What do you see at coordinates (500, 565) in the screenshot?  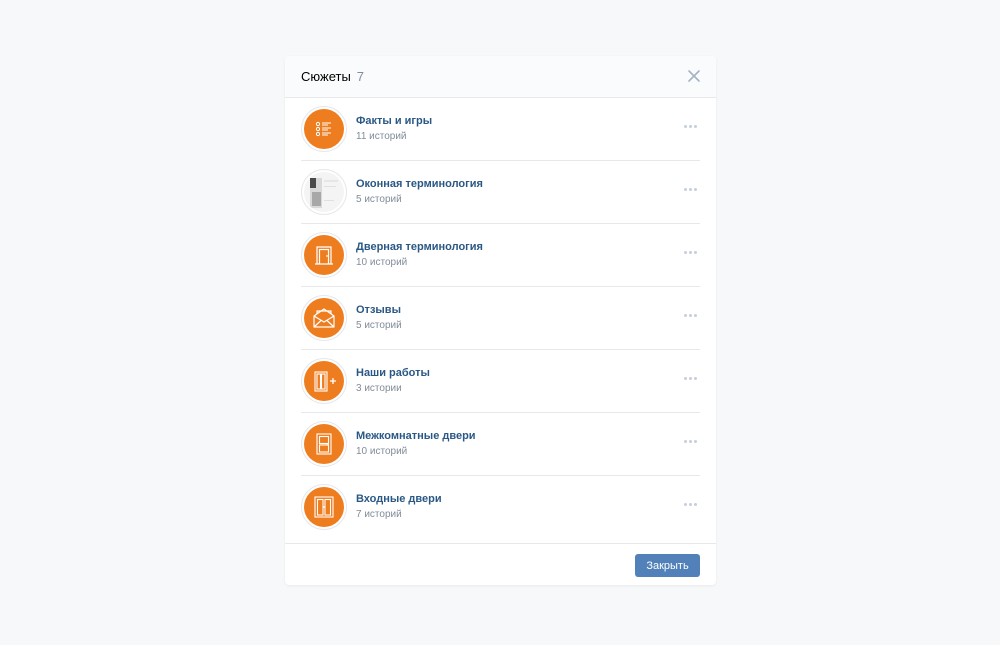 I see `modal-footer: Закрыть` at bounding box center [500, 565].